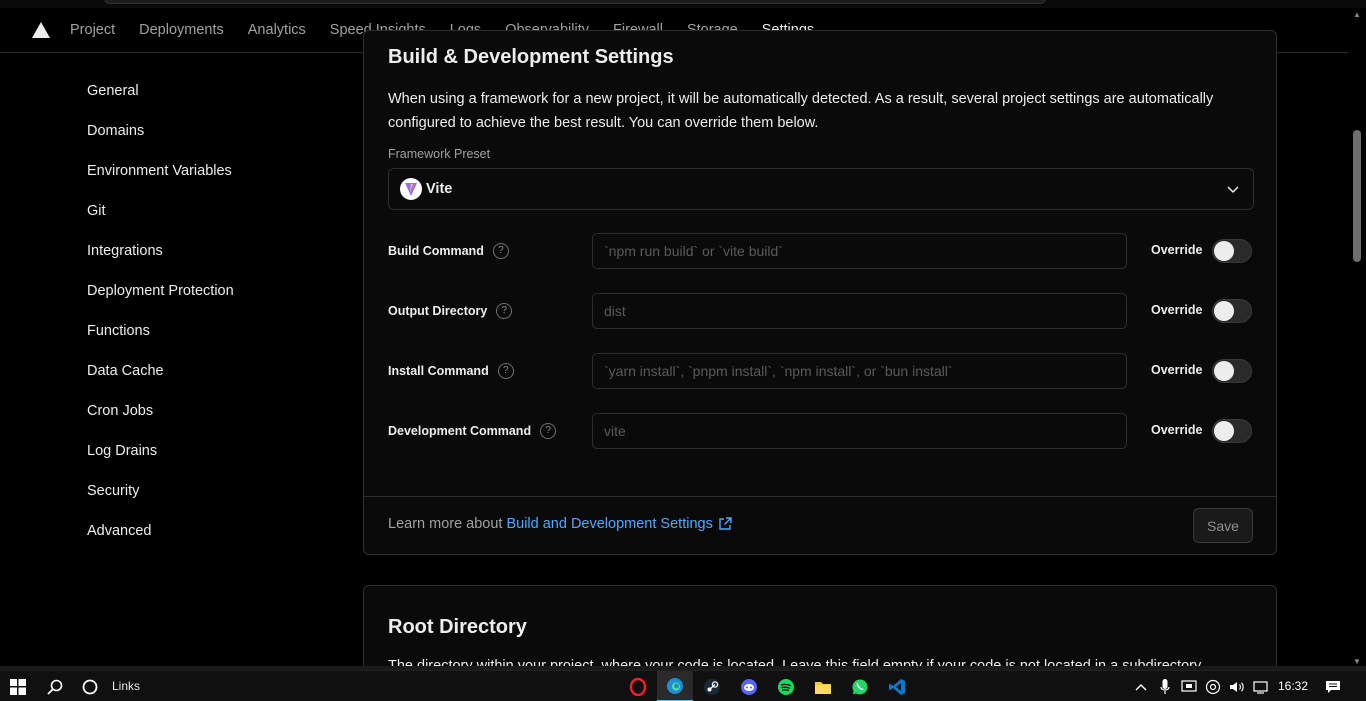 This screenshot has height=701, width=1366. What do you see at coordinates (859, 251) in the screenshot?
I see `build-command-input` at bounding box center [859, 251].